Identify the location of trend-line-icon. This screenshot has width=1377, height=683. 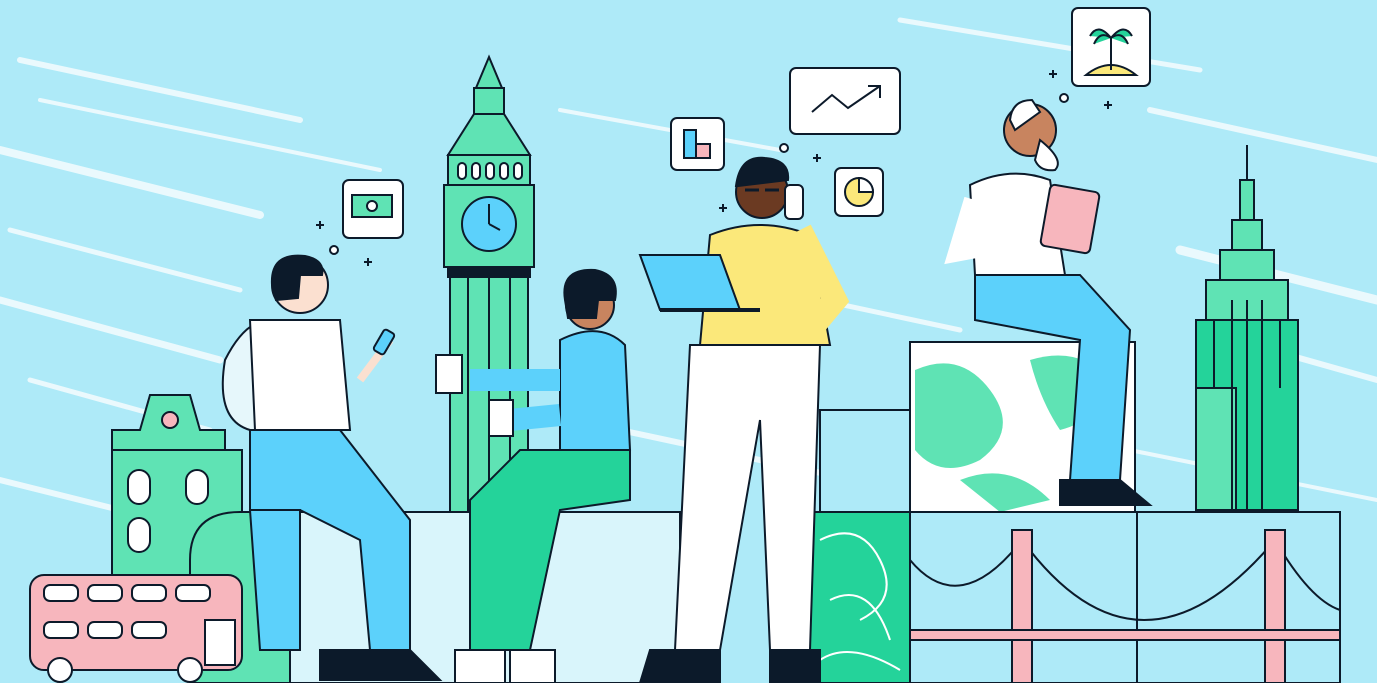
(845, 101).